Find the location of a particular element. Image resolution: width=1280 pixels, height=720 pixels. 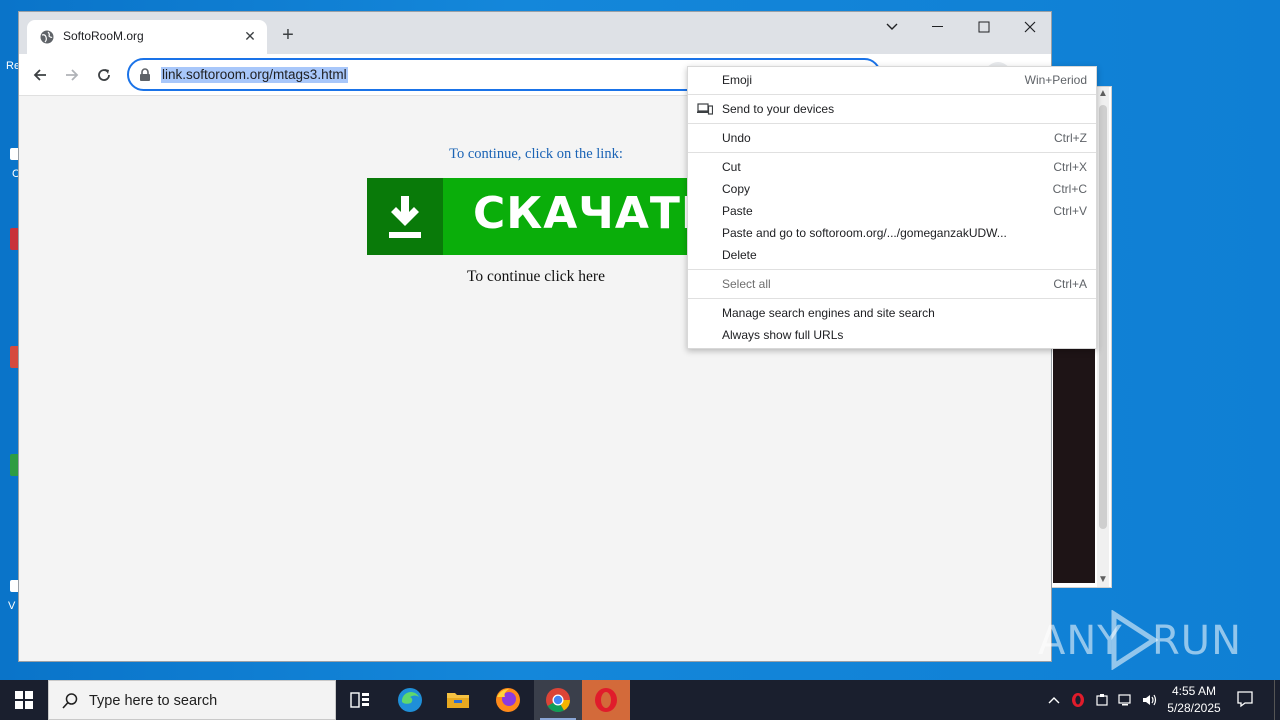

show-hidden-icons-button is located at coordinates (1054, 700).